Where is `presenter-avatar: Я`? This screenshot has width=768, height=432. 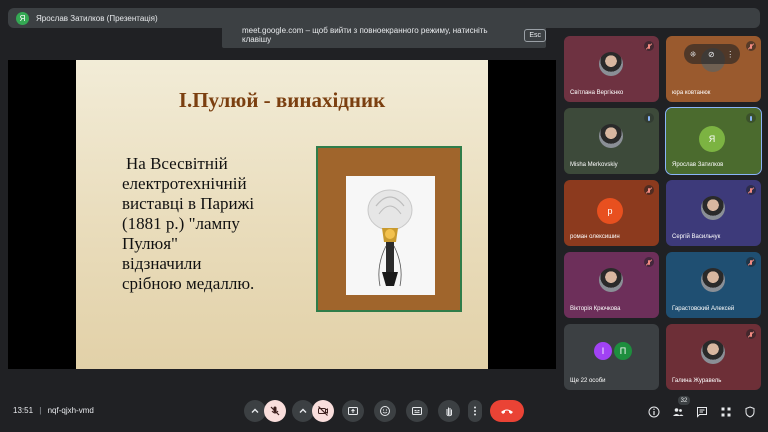
presenter-avatar: Я is located at coordinates (22, 18).